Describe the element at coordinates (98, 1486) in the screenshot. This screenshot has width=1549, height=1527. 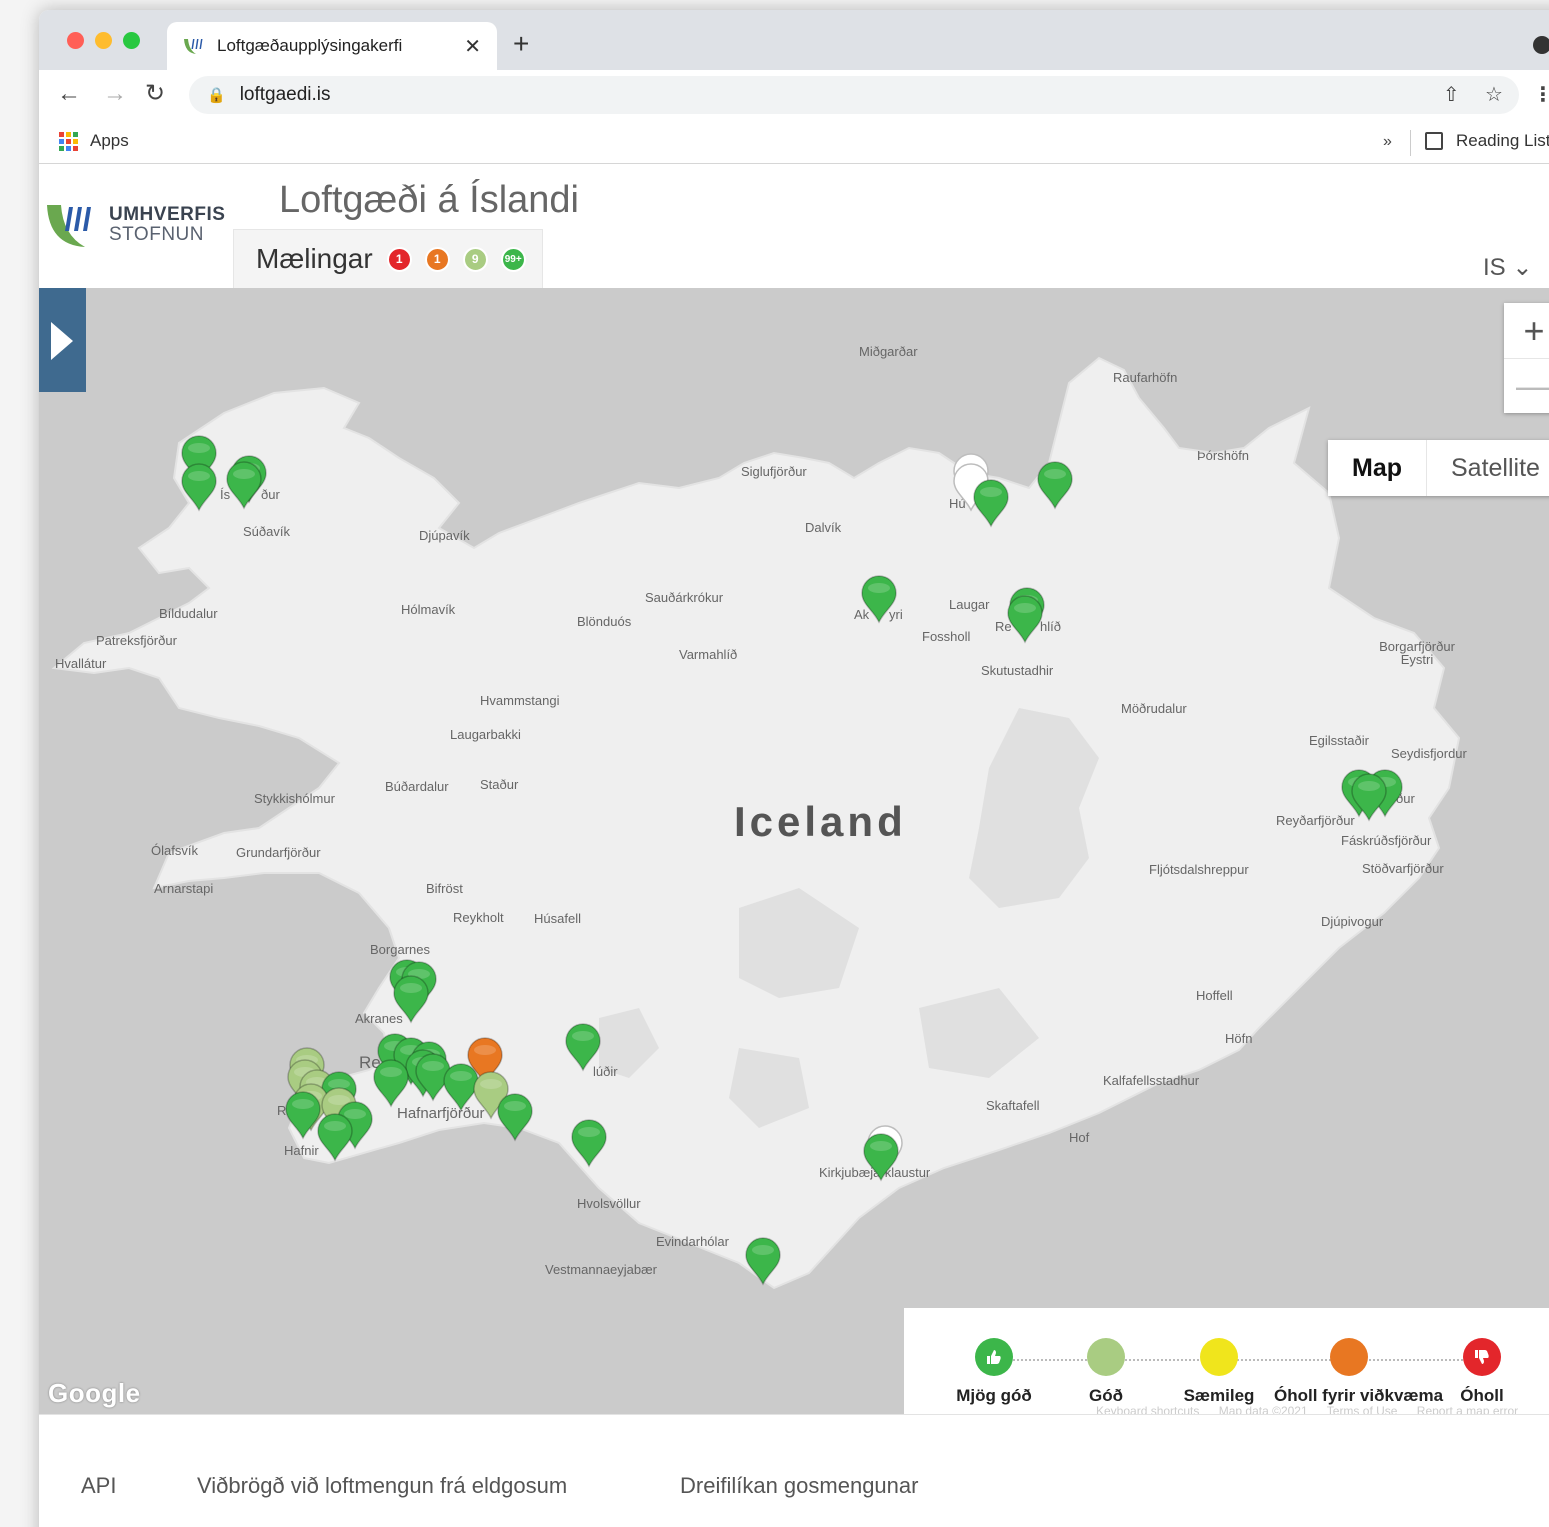
I see `api-link: API` at that location.